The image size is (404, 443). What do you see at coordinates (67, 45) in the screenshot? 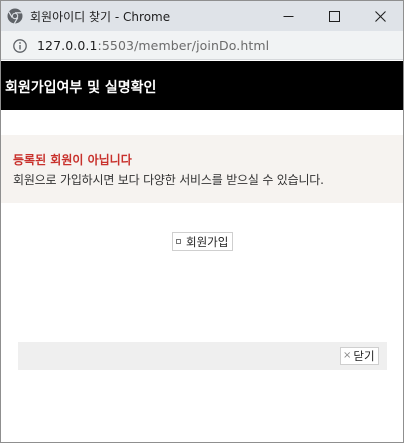
I see `url-host: 127.0.0.1` at bounding box center [67, 45].